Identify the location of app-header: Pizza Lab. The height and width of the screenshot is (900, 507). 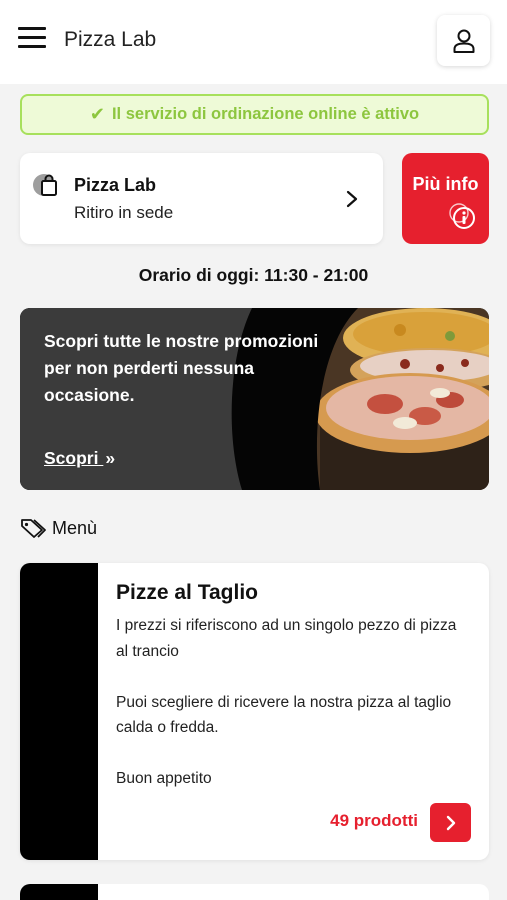
(253, 42).